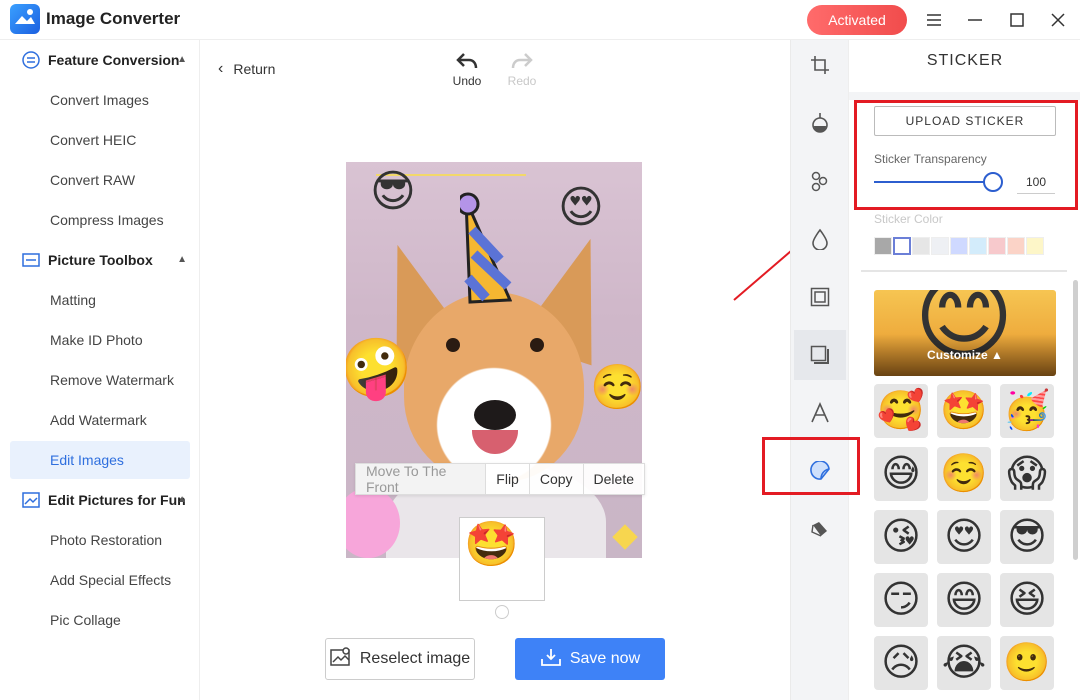 The width and height of the screenshot is (1080, 700). What do you see at coordinates (901, 663) in the screenshot?
I see `sticker-item: 😥` at bounding box center [901, 663].